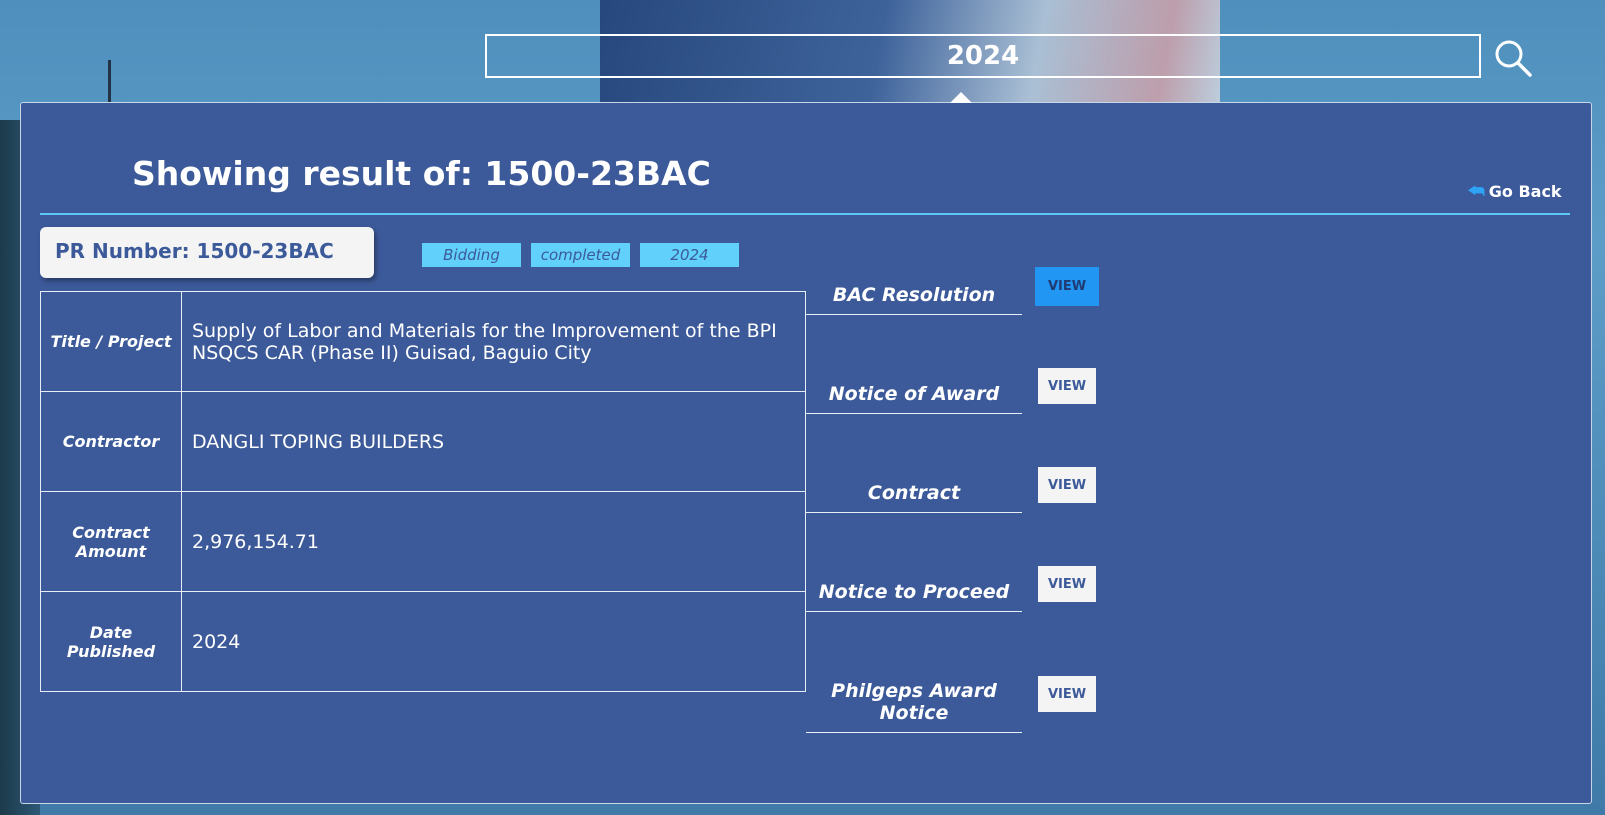 Image resolution: width=1605 pixels, height=815 pixels. I want to click on row-label: Contract Amount, so click(111, 541).